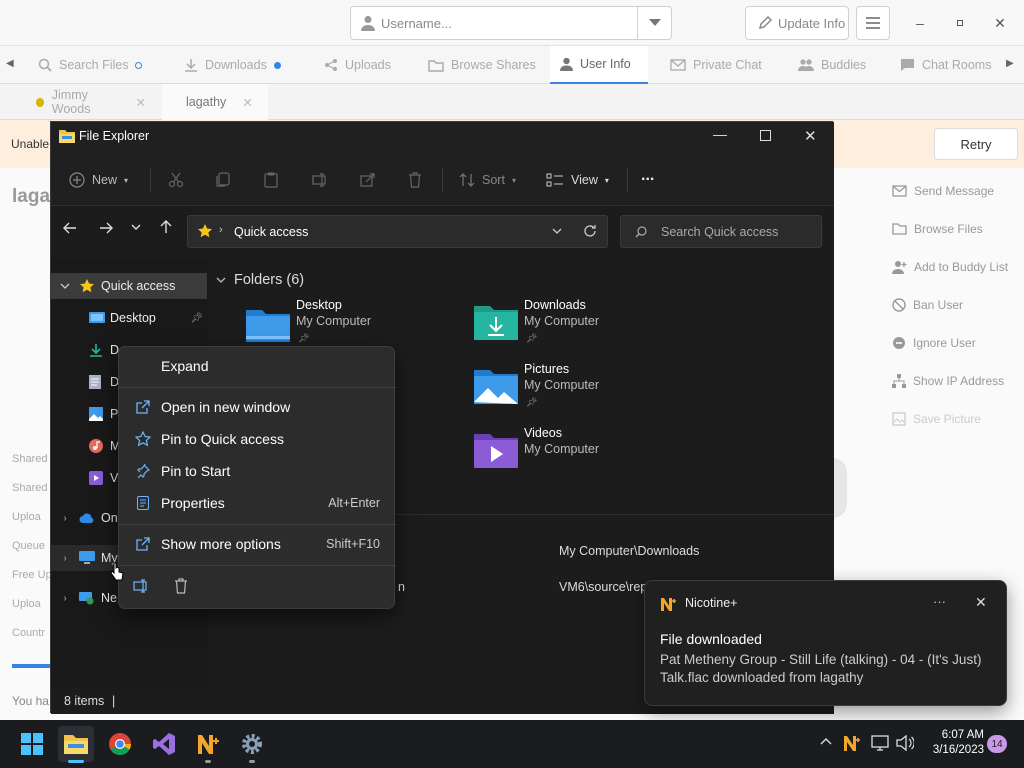 The height and width of the screenshot is (768, 1024). Describe the element at coordinates (368, 180) in the screenshot. I see `share-icon` at that location.